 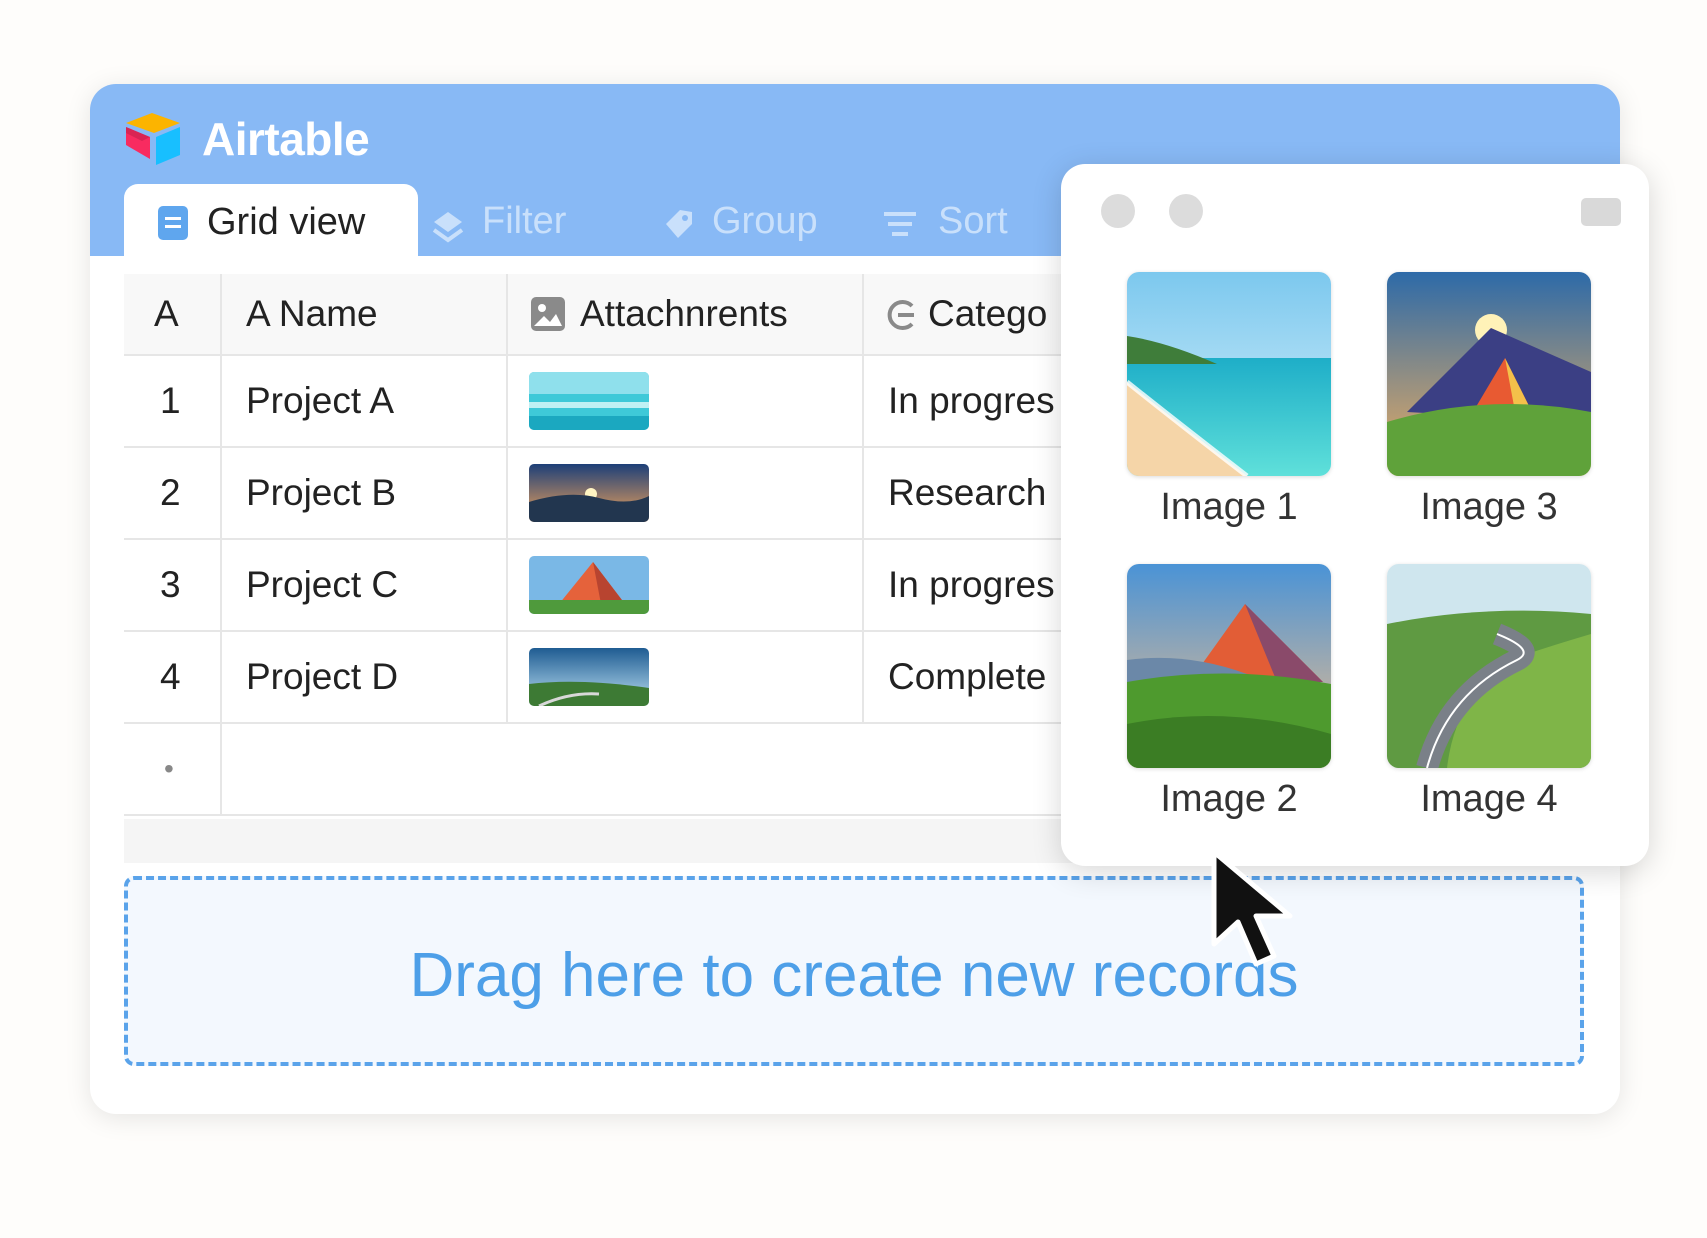 What do you see at coordinates (673, 770) in the screenshot?
I see `empty-row` at bounding box center [673, 770].